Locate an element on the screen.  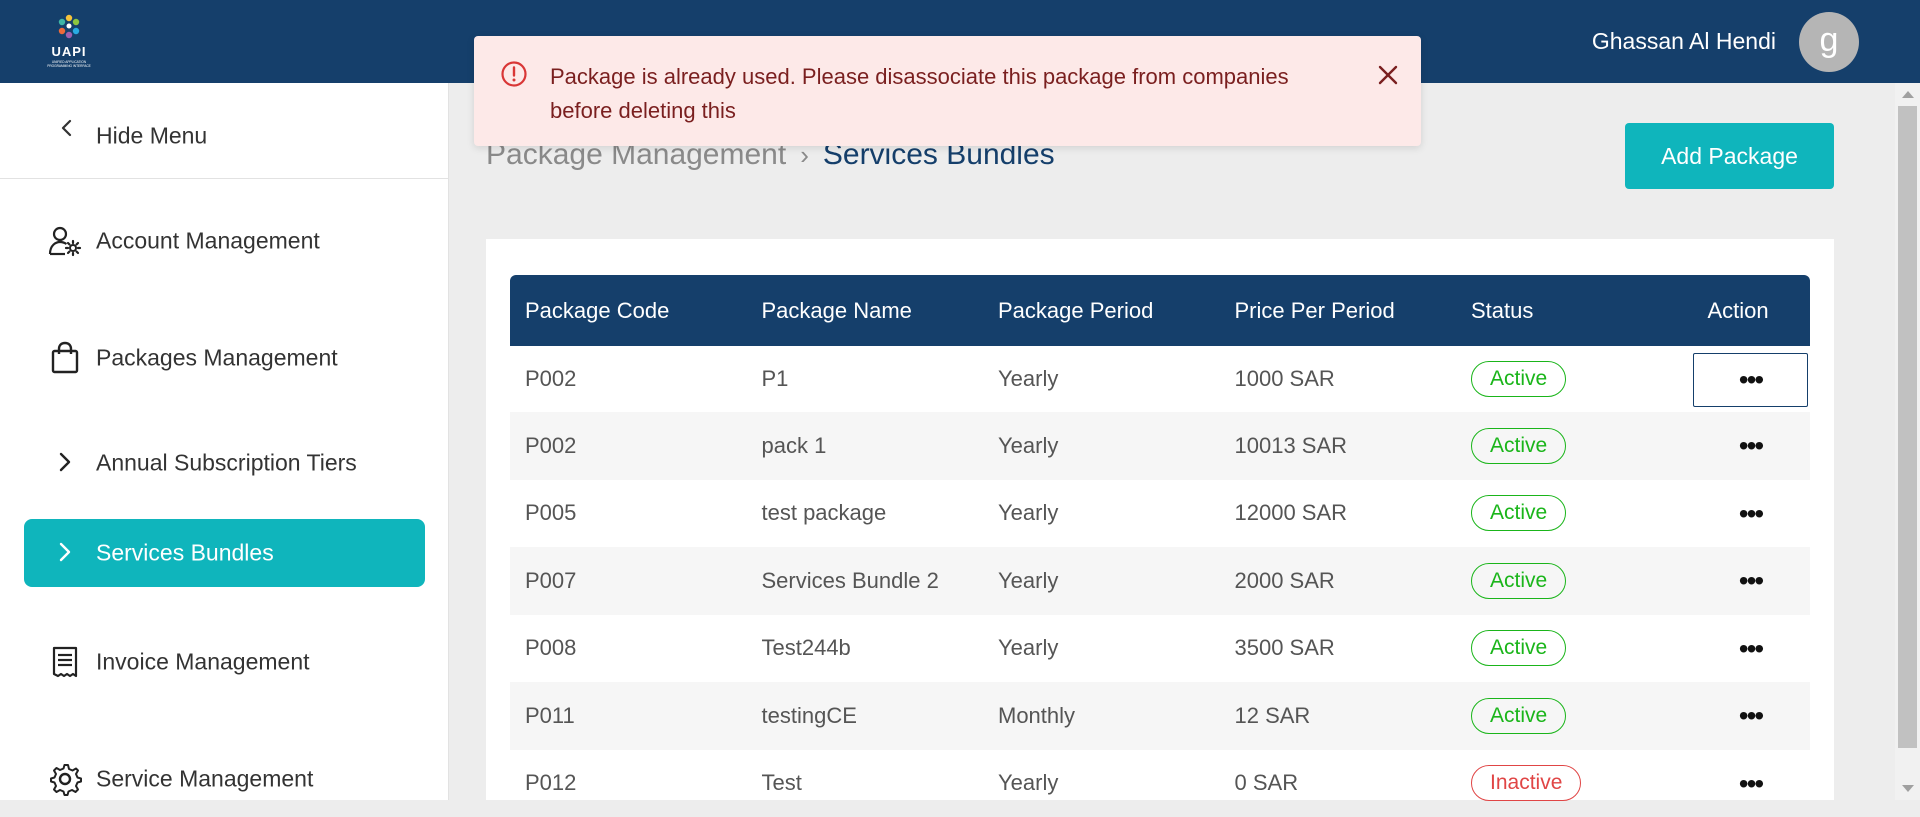
package-code-cell: P008 is located at coordinates (628, 648).